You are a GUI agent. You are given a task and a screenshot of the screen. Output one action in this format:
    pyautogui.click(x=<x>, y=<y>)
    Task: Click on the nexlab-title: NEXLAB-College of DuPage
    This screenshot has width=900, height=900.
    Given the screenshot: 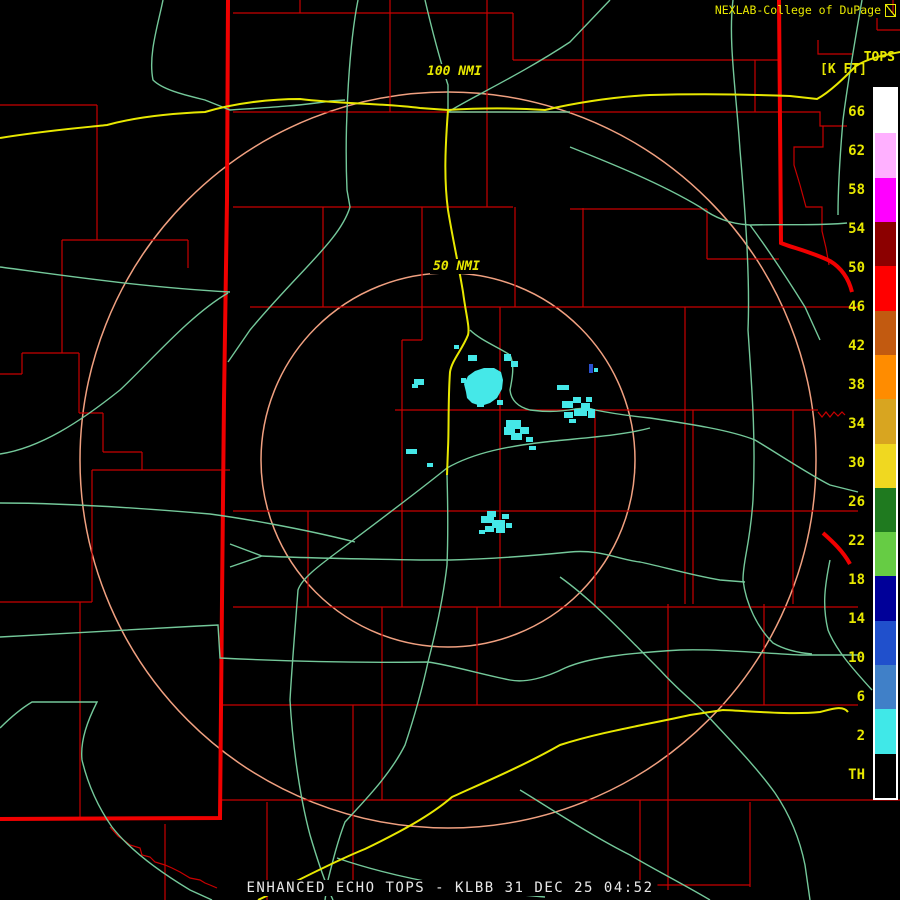 What is the action you would take?
    pyautogui.click(x=805, y=10)
    